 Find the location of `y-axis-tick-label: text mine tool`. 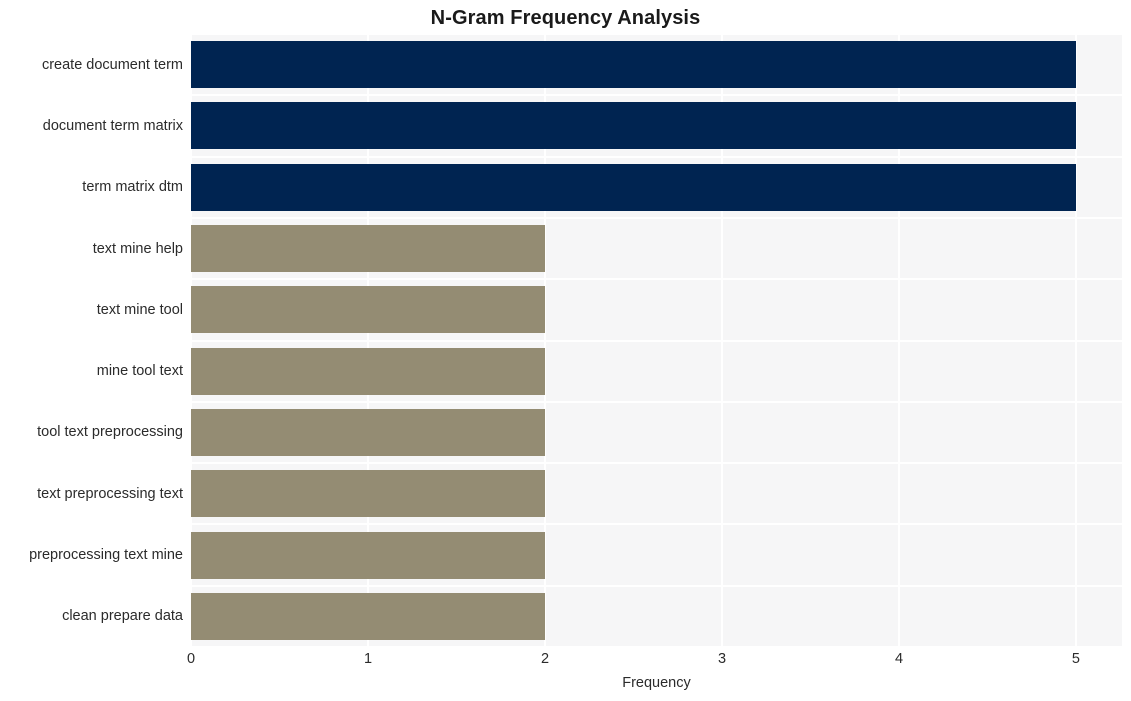

y-axis-tick-label: text mine tool is located at coordinates (139, 309).